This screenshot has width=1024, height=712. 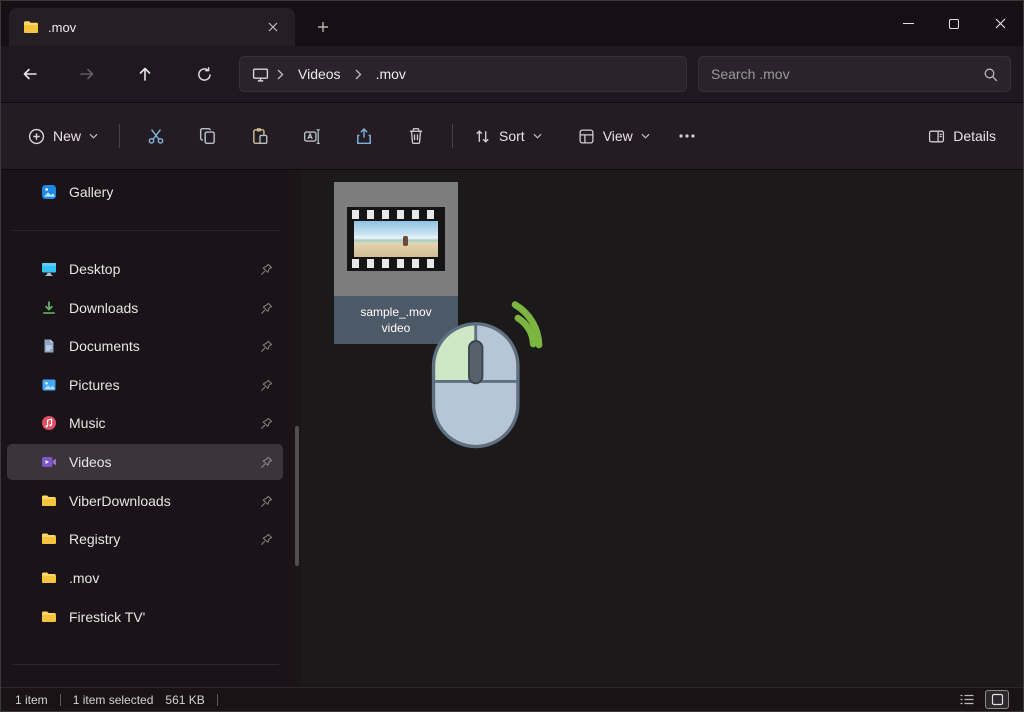 What do you see at coordinates (67, 136) in the screenshot?
I see `new-label: New` at bounding box center [67, 136].